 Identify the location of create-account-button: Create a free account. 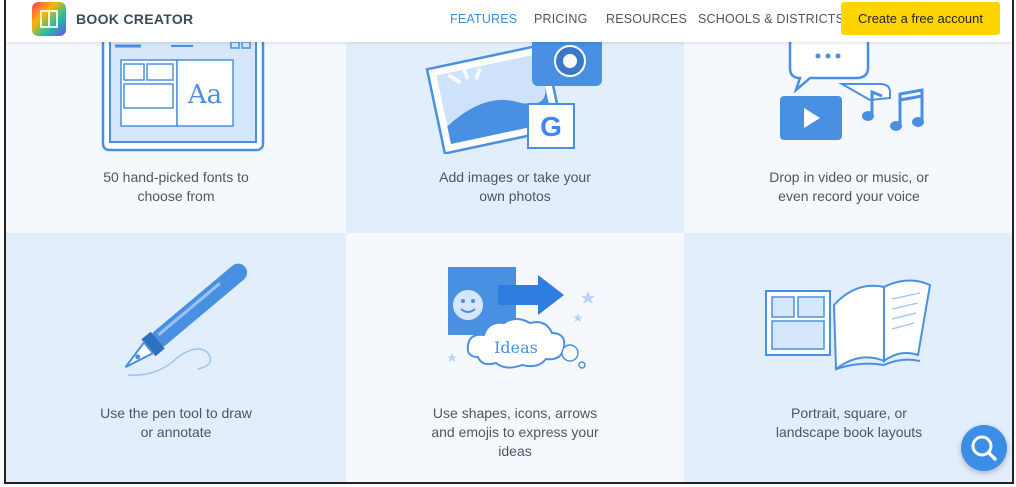
(920, 18).